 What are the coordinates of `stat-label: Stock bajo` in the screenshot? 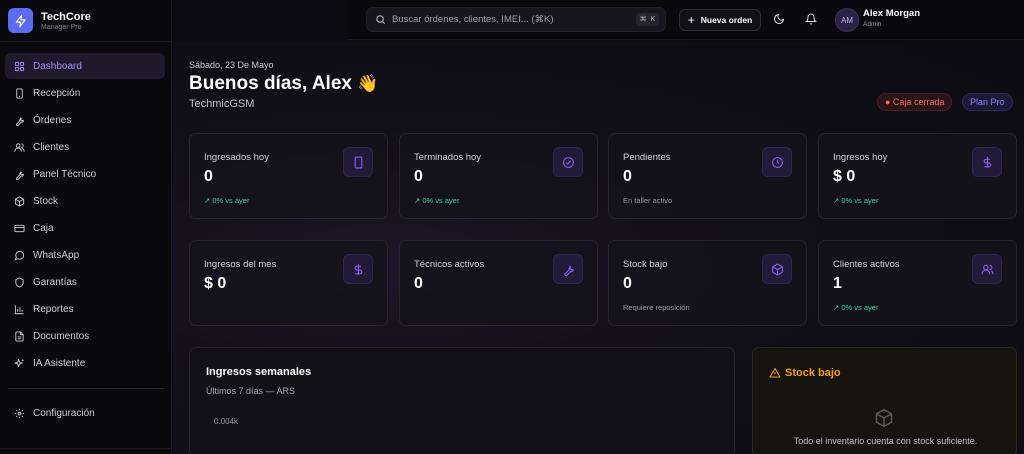 It's located at (645, 264).